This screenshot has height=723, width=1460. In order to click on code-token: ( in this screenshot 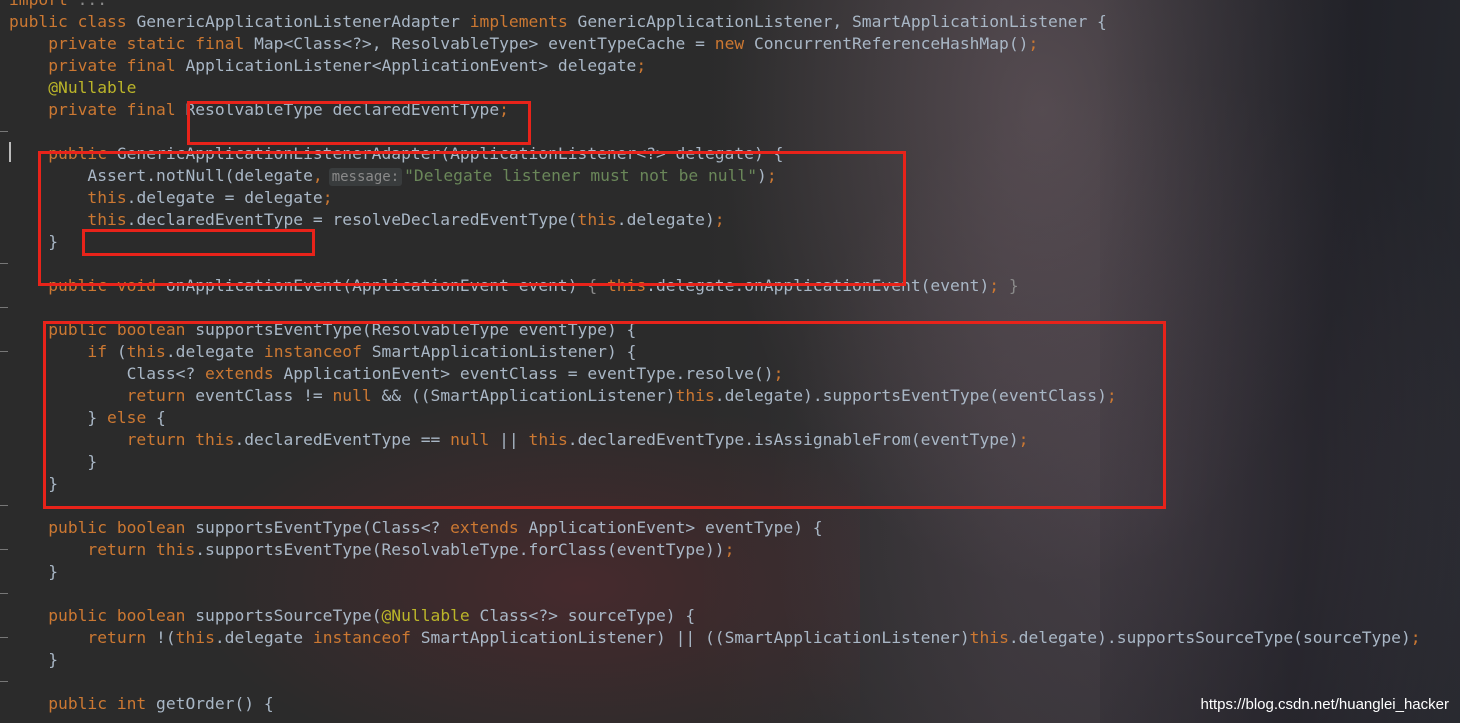, I will do `click(121, 351)`.